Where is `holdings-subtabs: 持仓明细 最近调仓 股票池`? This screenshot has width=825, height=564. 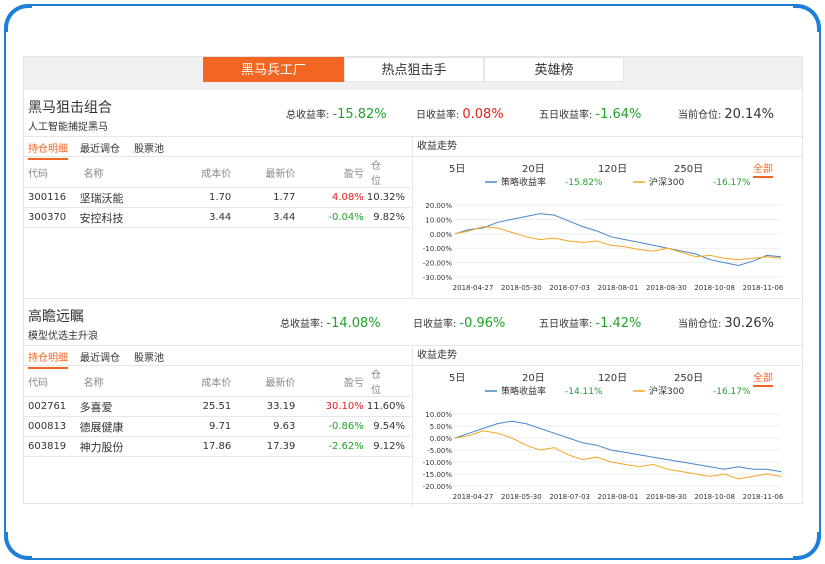 holdings-subtabs: 持仓明细 最近调仓 股票池 is located at coordinates (217, 357).